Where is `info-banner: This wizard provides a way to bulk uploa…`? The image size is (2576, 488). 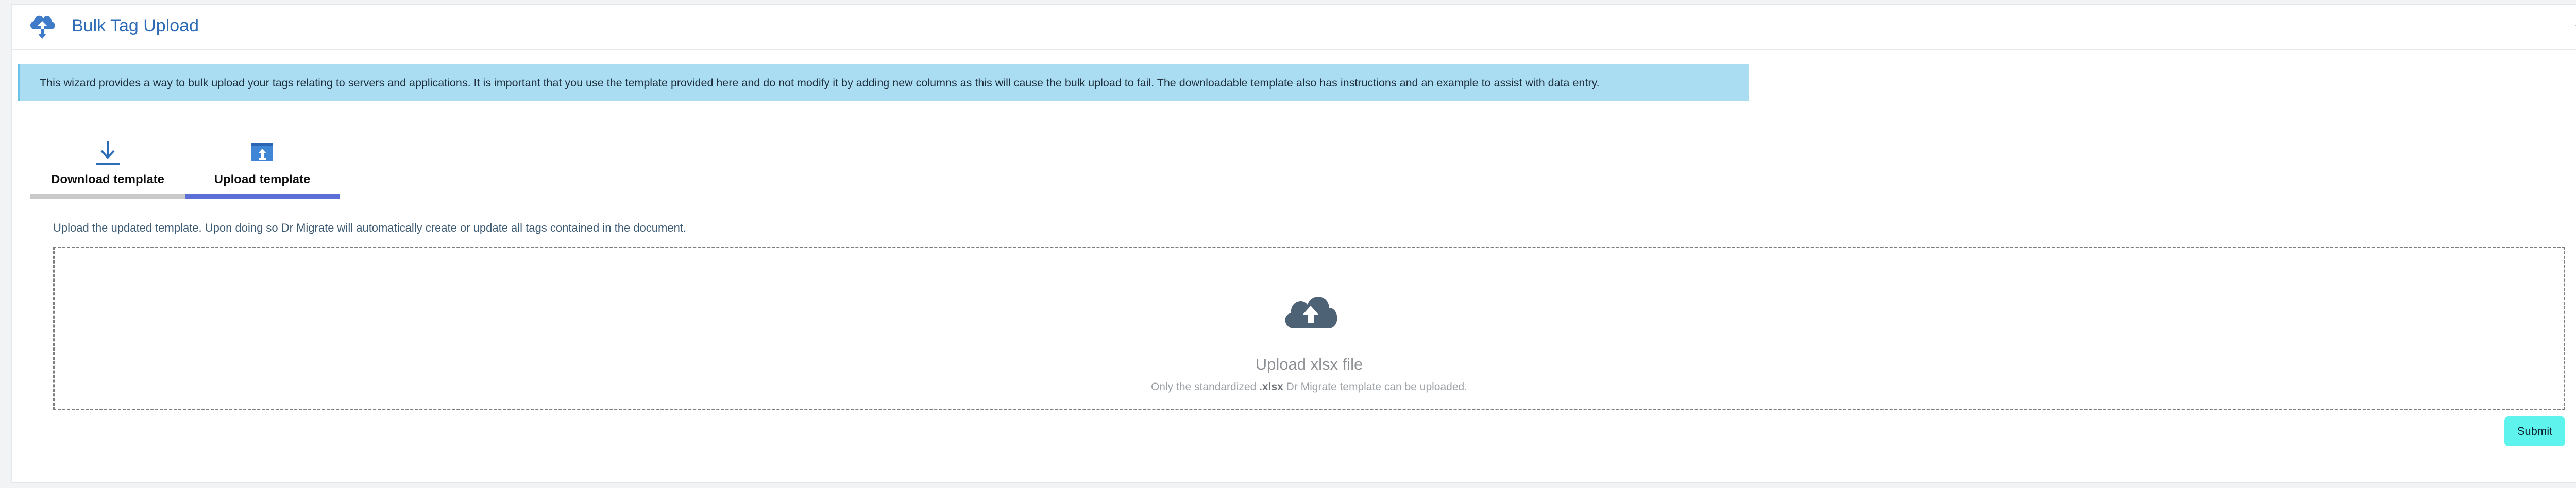
info-banner: This wizard provides a way to bulk uploa… is located at coordinates (883, 83).